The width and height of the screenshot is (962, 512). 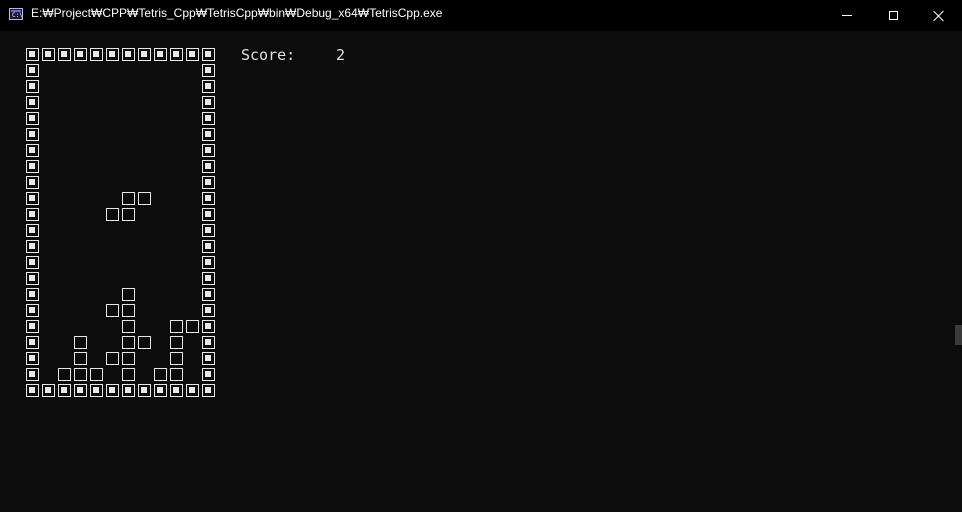 I want to click on minimize-icon, so click(x=847, y=15).